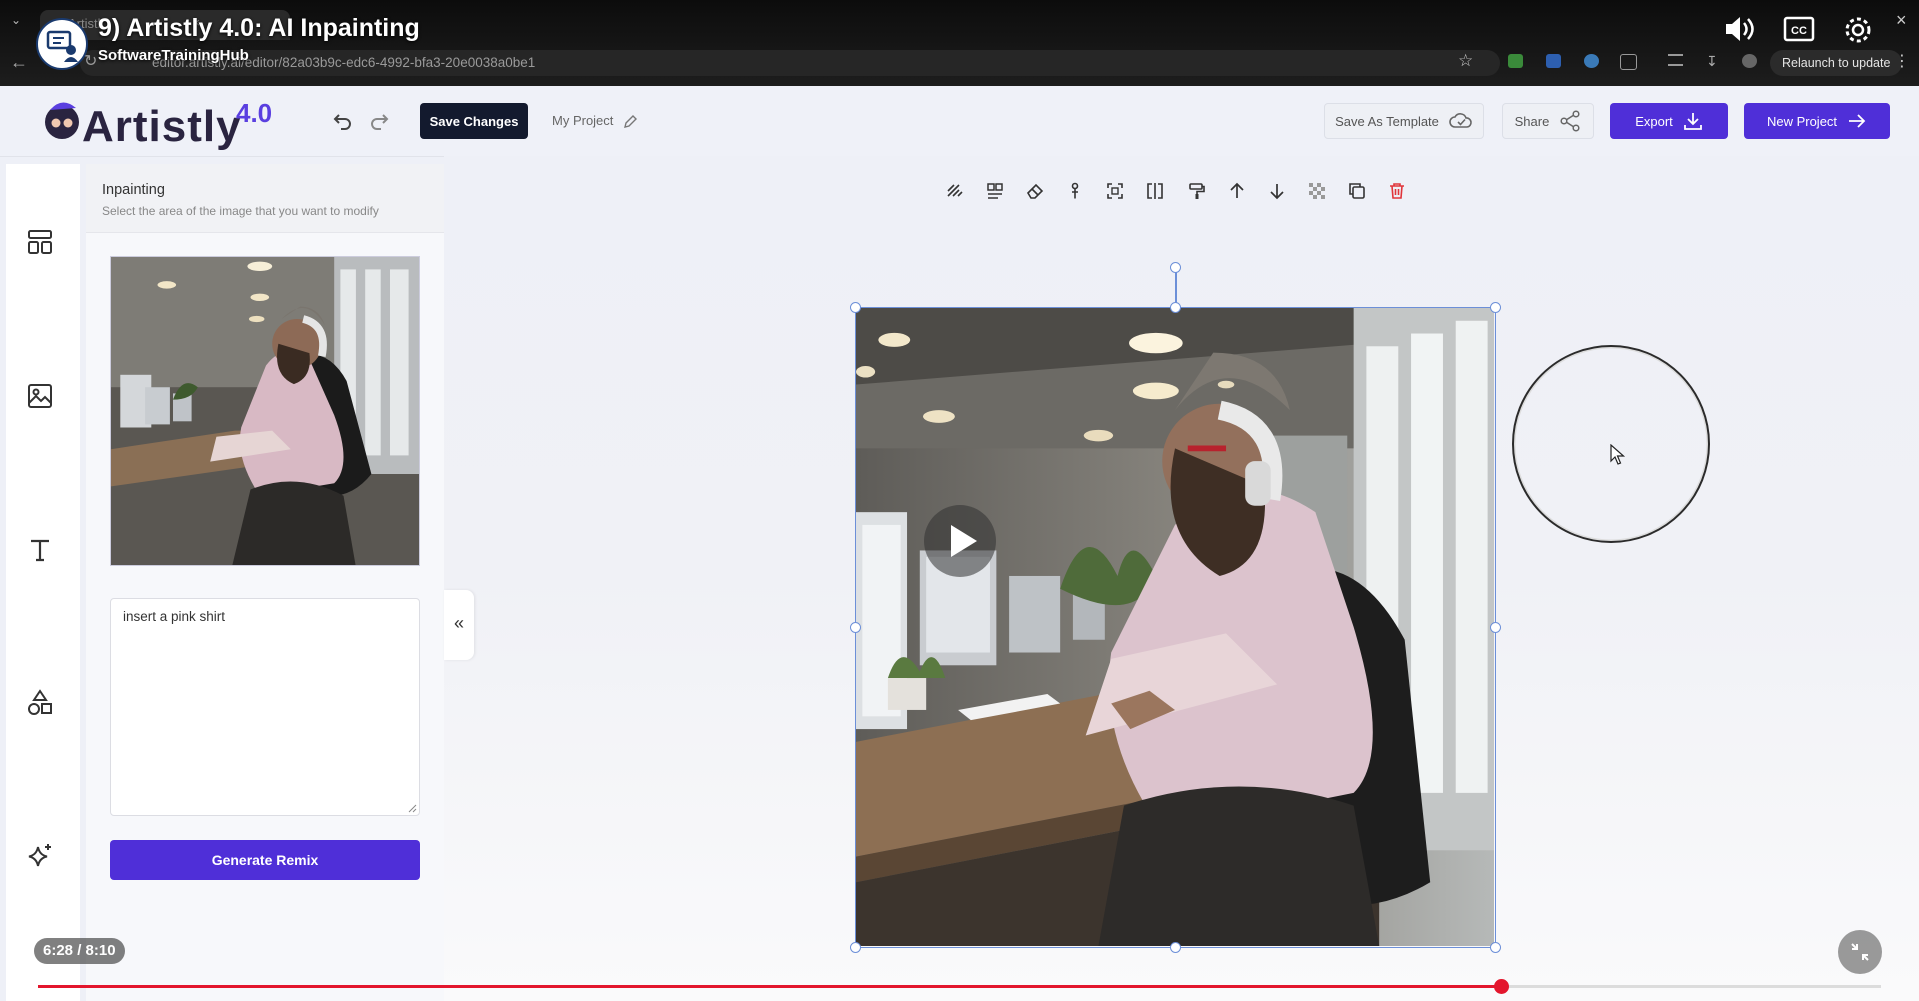 The height and width of the screenshot is (1001, 1919). What do you see at coordinates (40, 396) in the screenshot?
I see `image-icon` at bounding box center [40, 396].